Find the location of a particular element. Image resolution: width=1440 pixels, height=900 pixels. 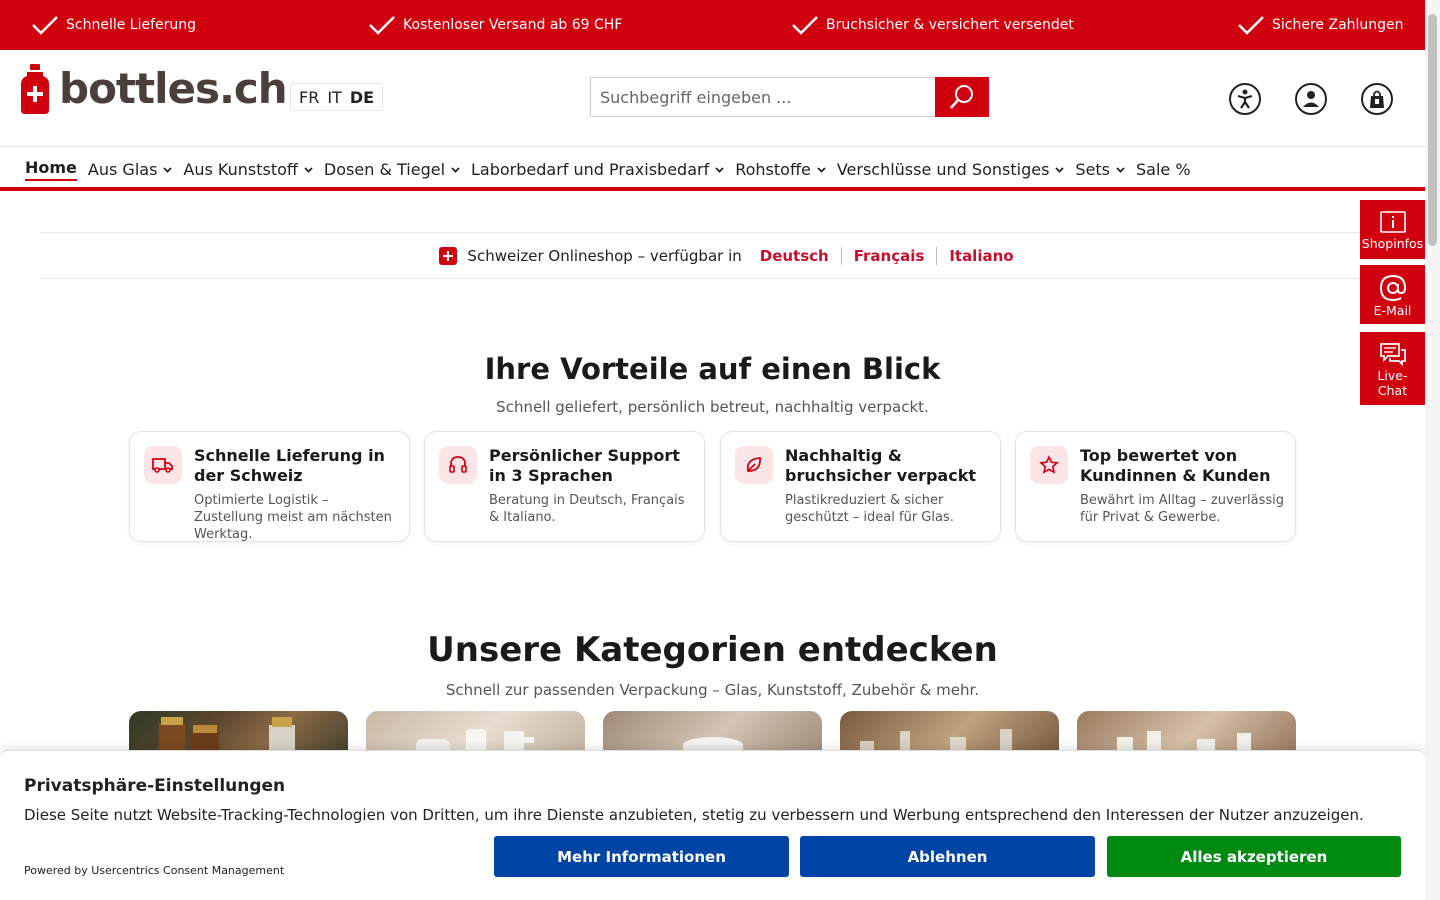

nav-item-rohstoffe: Rohstoffe is located at coordinates (780, 169).